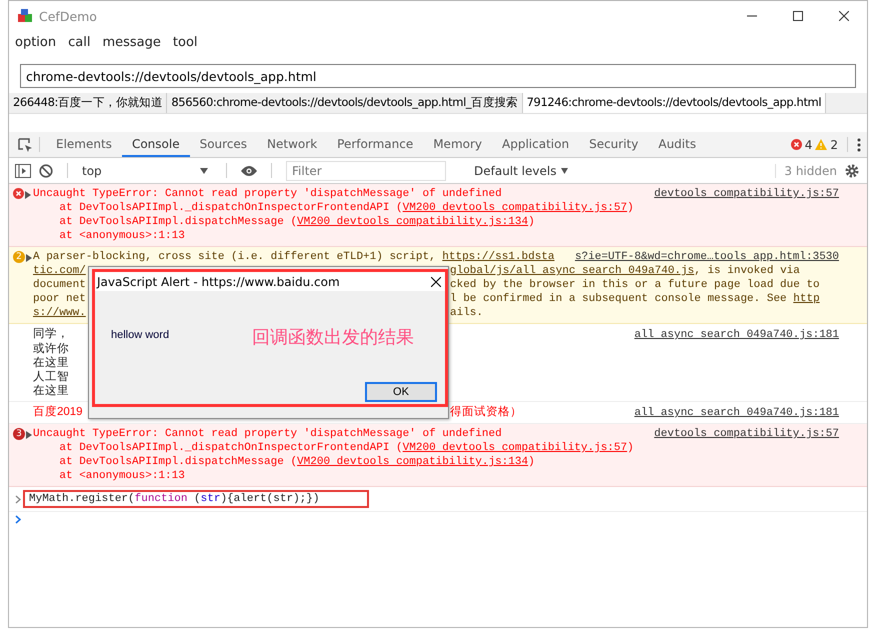 Image resolution: width=875 pixels, height=639 pixels. I want to click on menu-item: tool, so click(185, 42).